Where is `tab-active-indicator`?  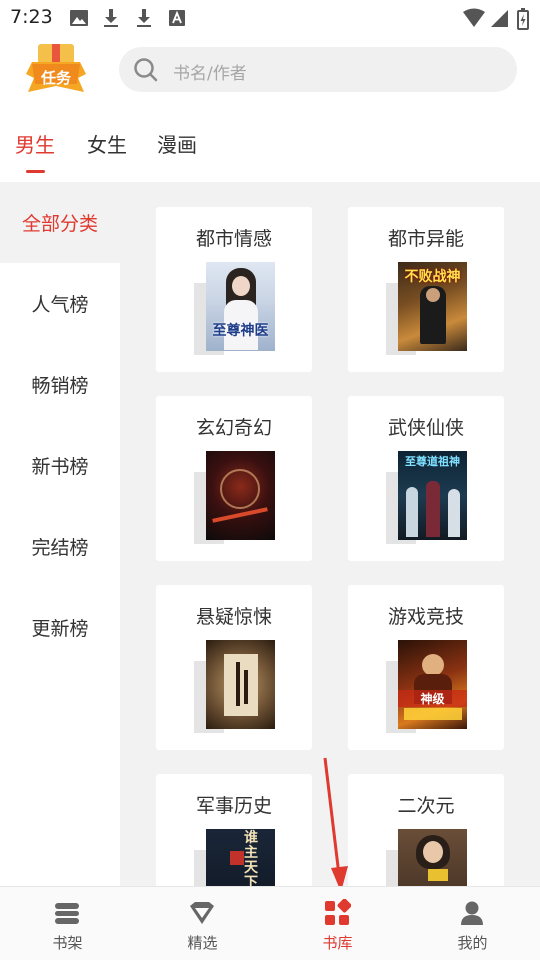
tab-active-indicator is located at coordinates (35, 171).